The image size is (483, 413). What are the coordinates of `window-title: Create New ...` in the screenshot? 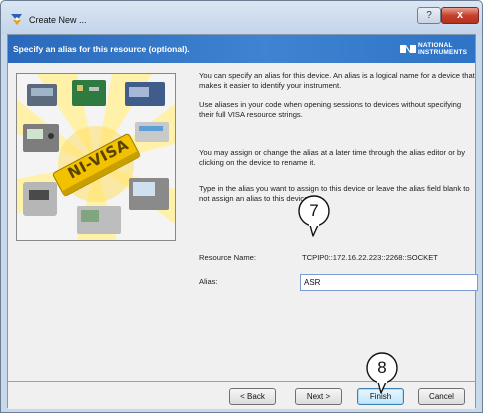 It's located at (58, 20).